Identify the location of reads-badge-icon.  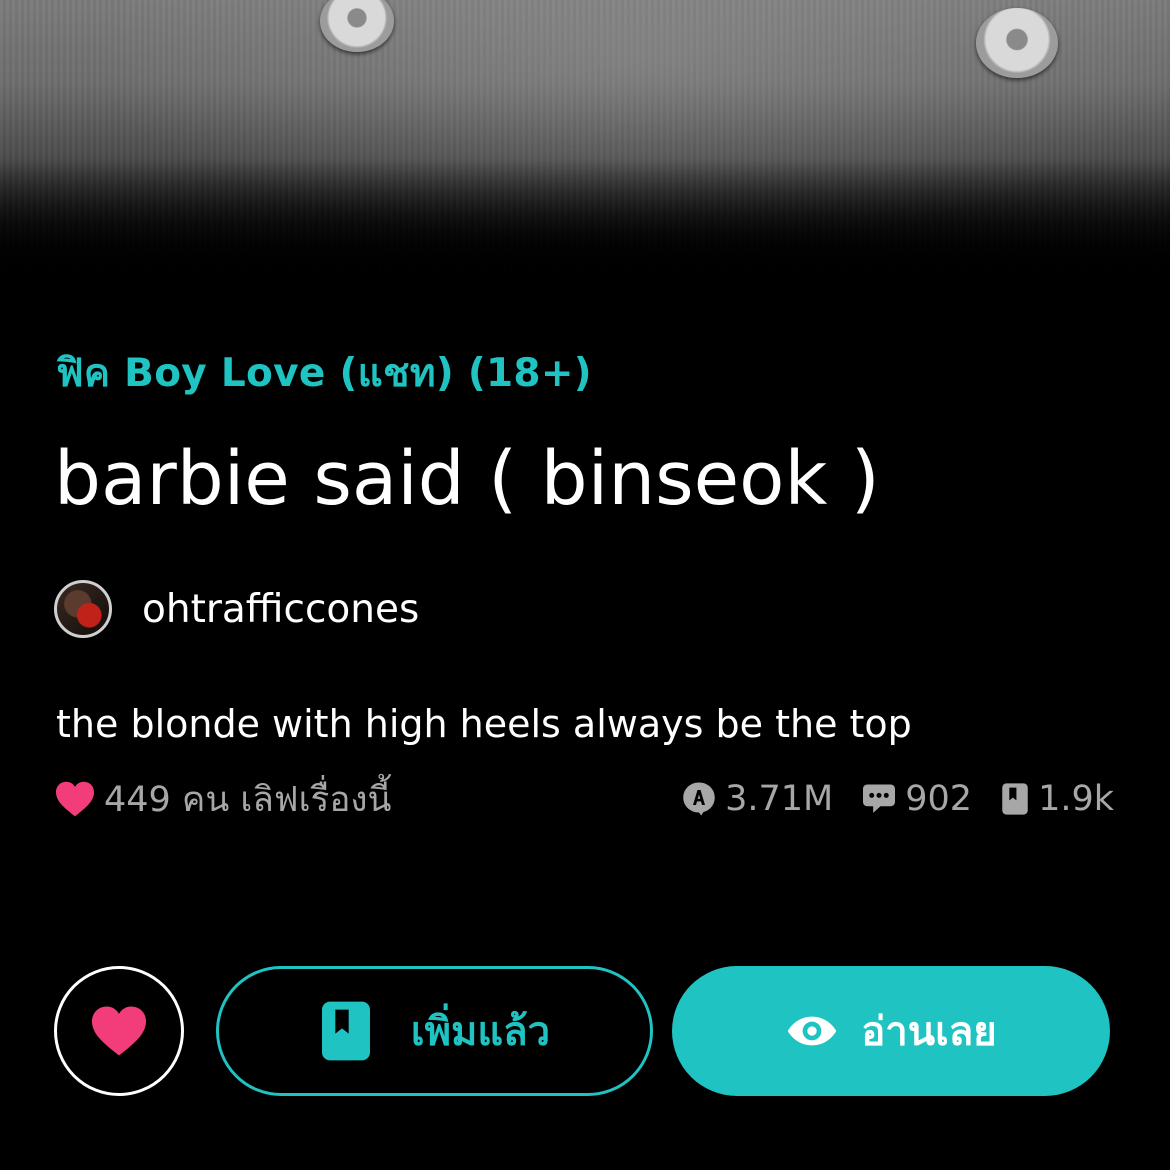
(699, 799).